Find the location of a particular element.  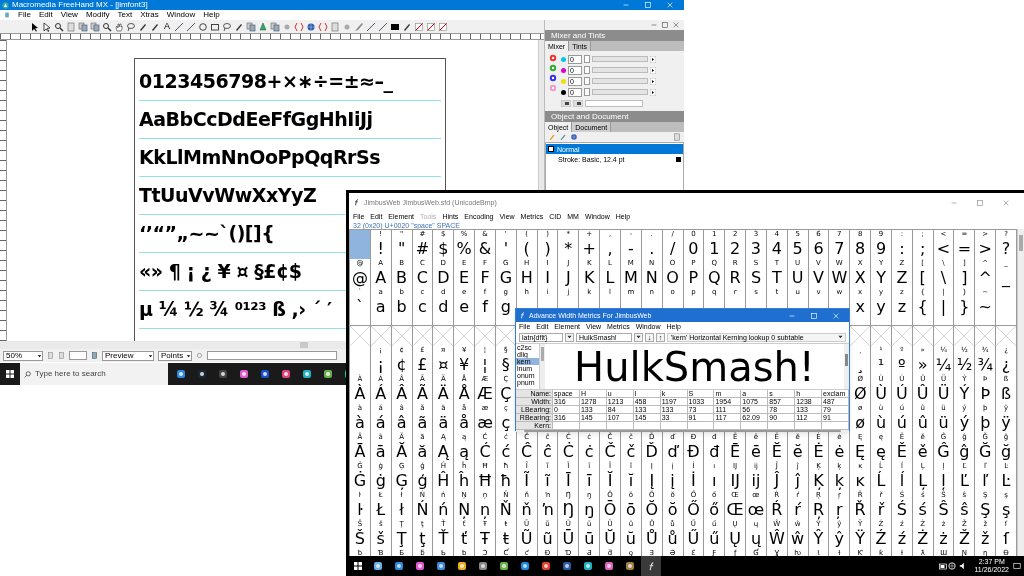

sample-text: µ ¼ ½ ¾ ⁰¹²³ ß ,› ´ ′ is located at coordinates (235, 309).